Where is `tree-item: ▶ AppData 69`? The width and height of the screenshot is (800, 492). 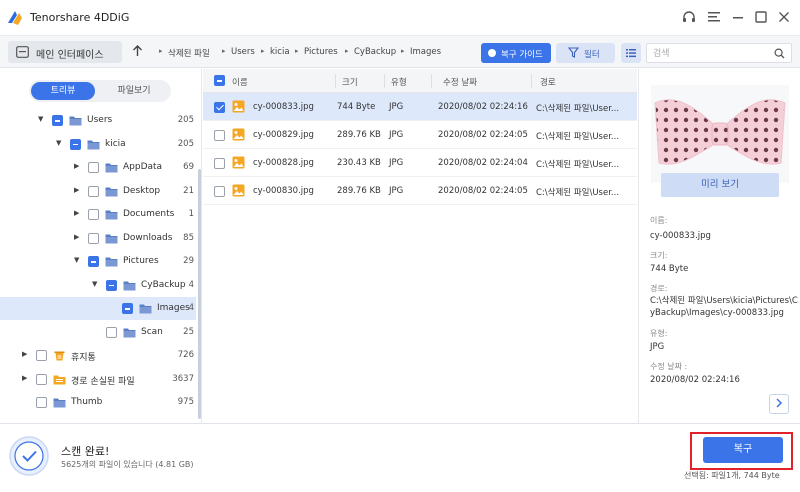 tree-item: ▶ AppData 69 is located at coordinates (98, 167).